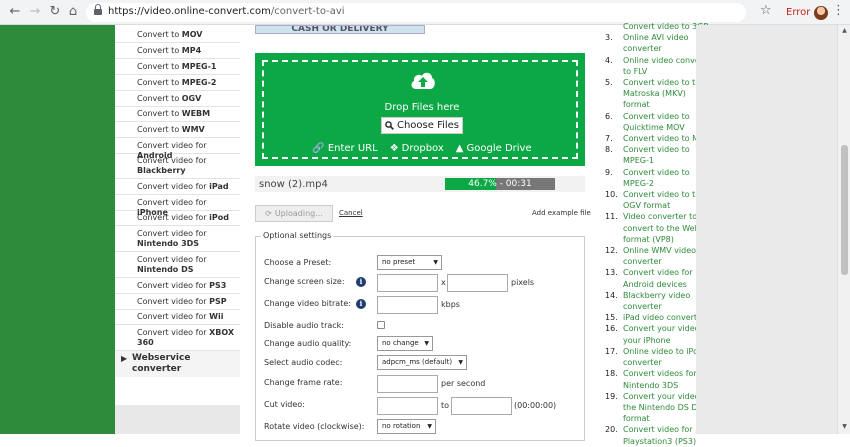 The height and width of the screenshot is (447, 850). Describe the element at coordinates (656, 178) in the screenshot. I see `converter-link: Convert video to MPEG-2` at that location.